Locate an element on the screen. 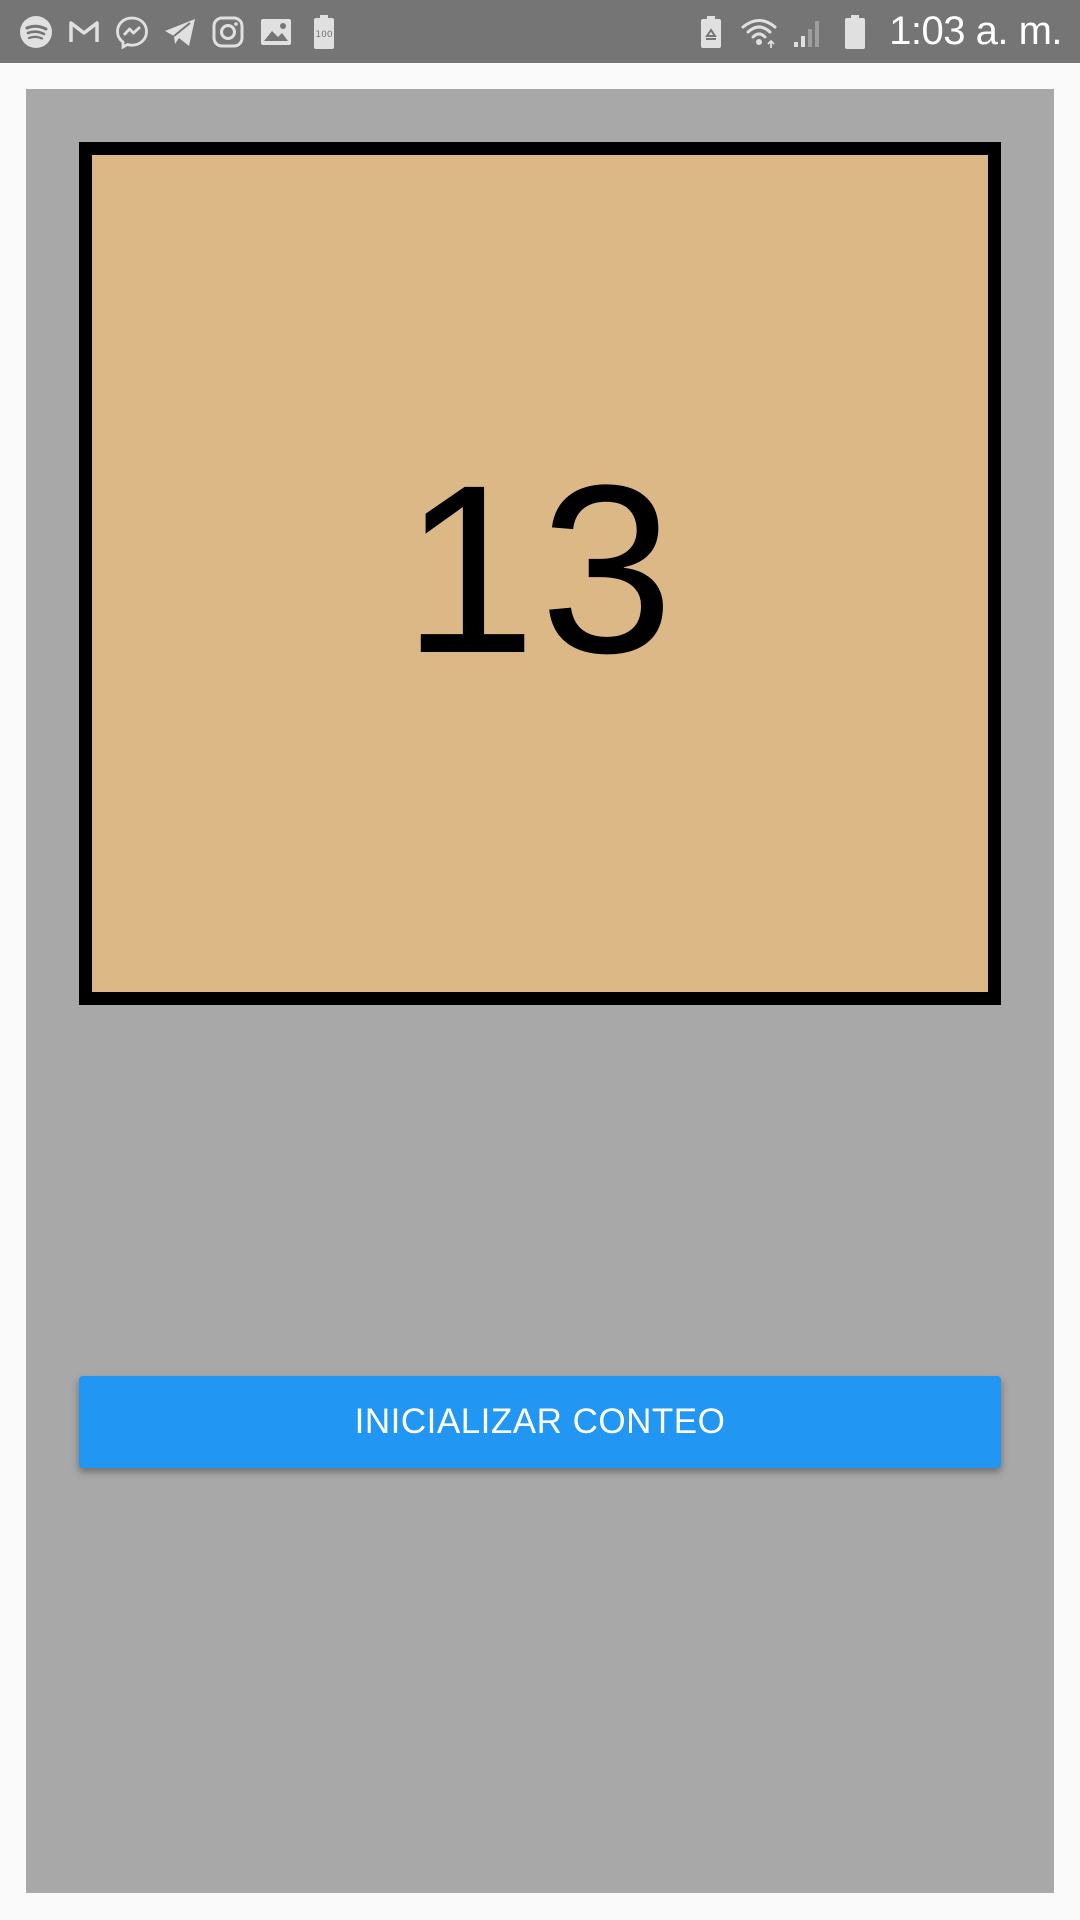  signal-icon is located at coordinates (807, 32).